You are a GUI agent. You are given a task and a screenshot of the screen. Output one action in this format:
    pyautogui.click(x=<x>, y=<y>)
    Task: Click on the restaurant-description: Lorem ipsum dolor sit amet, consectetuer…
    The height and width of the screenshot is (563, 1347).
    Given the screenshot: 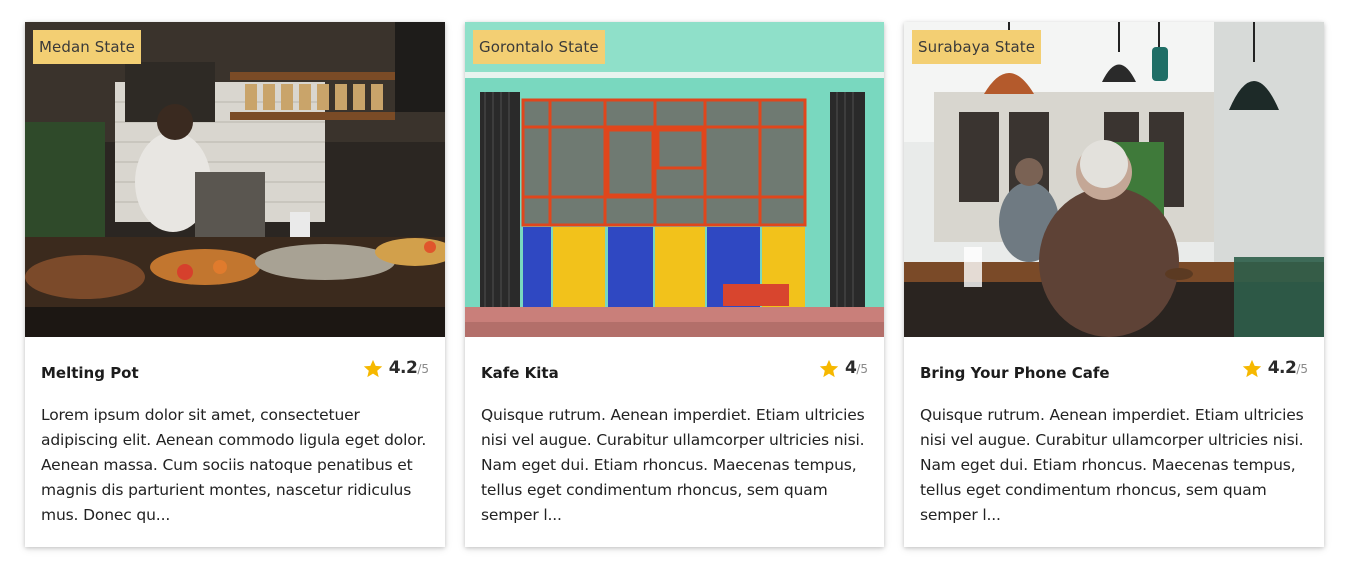 What is the action you would take?
    pyautogui.click(x=234, y=465)
    